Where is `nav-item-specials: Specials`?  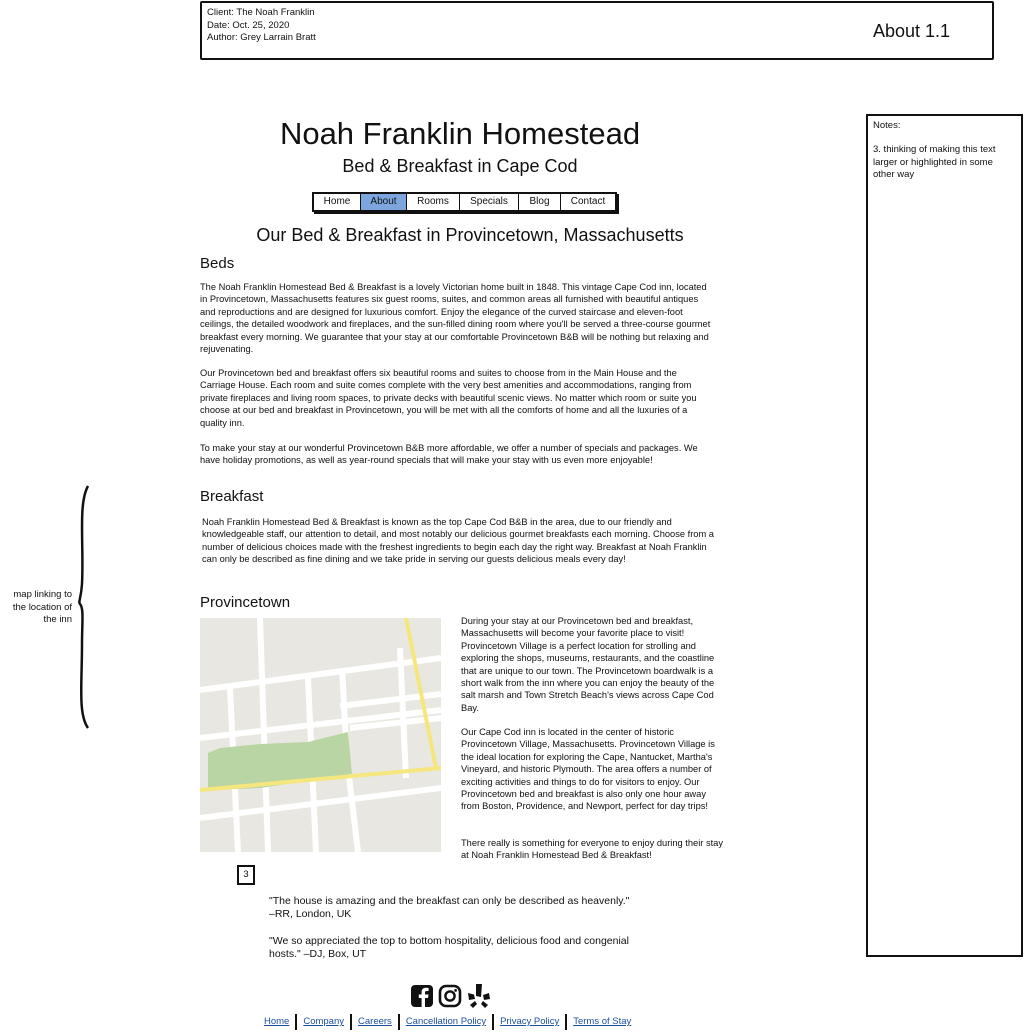
nav-item-specials: Specials is located at coordinates (489, 202).